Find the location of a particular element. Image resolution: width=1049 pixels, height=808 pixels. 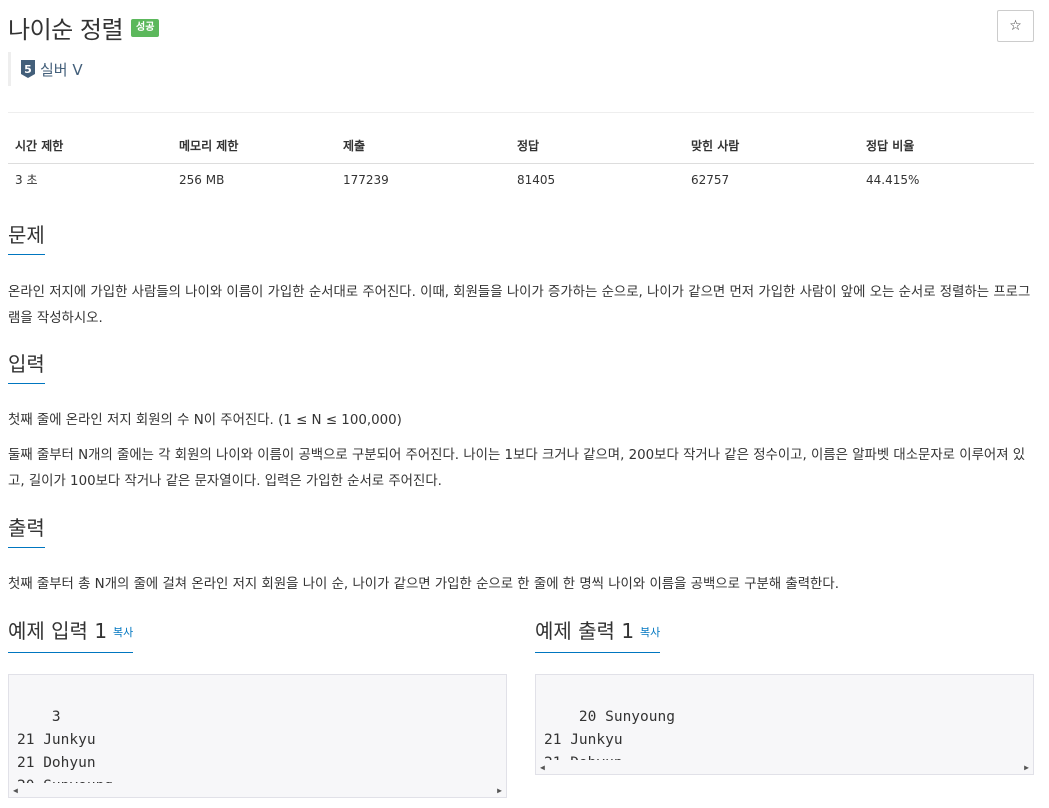

value-submissions: 177239 is located at coordinates (366, 179).